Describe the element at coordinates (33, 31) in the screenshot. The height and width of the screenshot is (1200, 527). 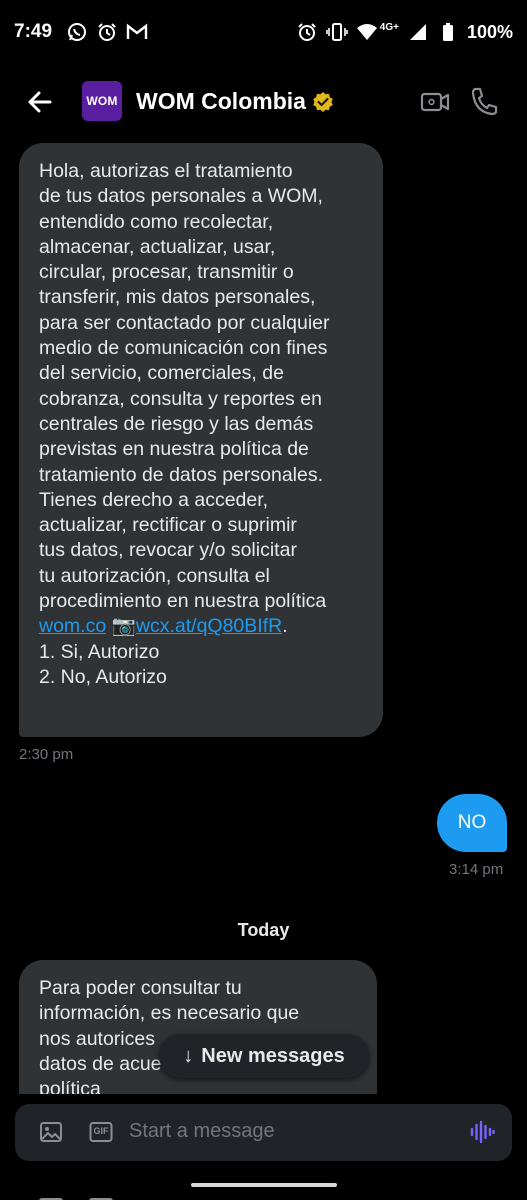
I see `status-time: 7:49` at that location.